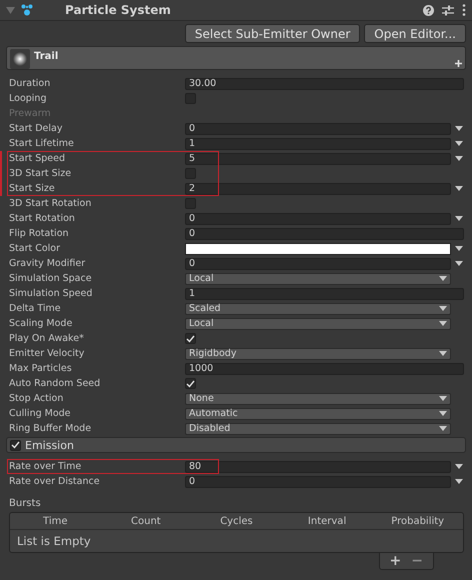 This screenshot has width=472, height=580. Describe the element at coordinates (51, 293) in the screenshot. I see `property-label: Simulation Speed` at that location.